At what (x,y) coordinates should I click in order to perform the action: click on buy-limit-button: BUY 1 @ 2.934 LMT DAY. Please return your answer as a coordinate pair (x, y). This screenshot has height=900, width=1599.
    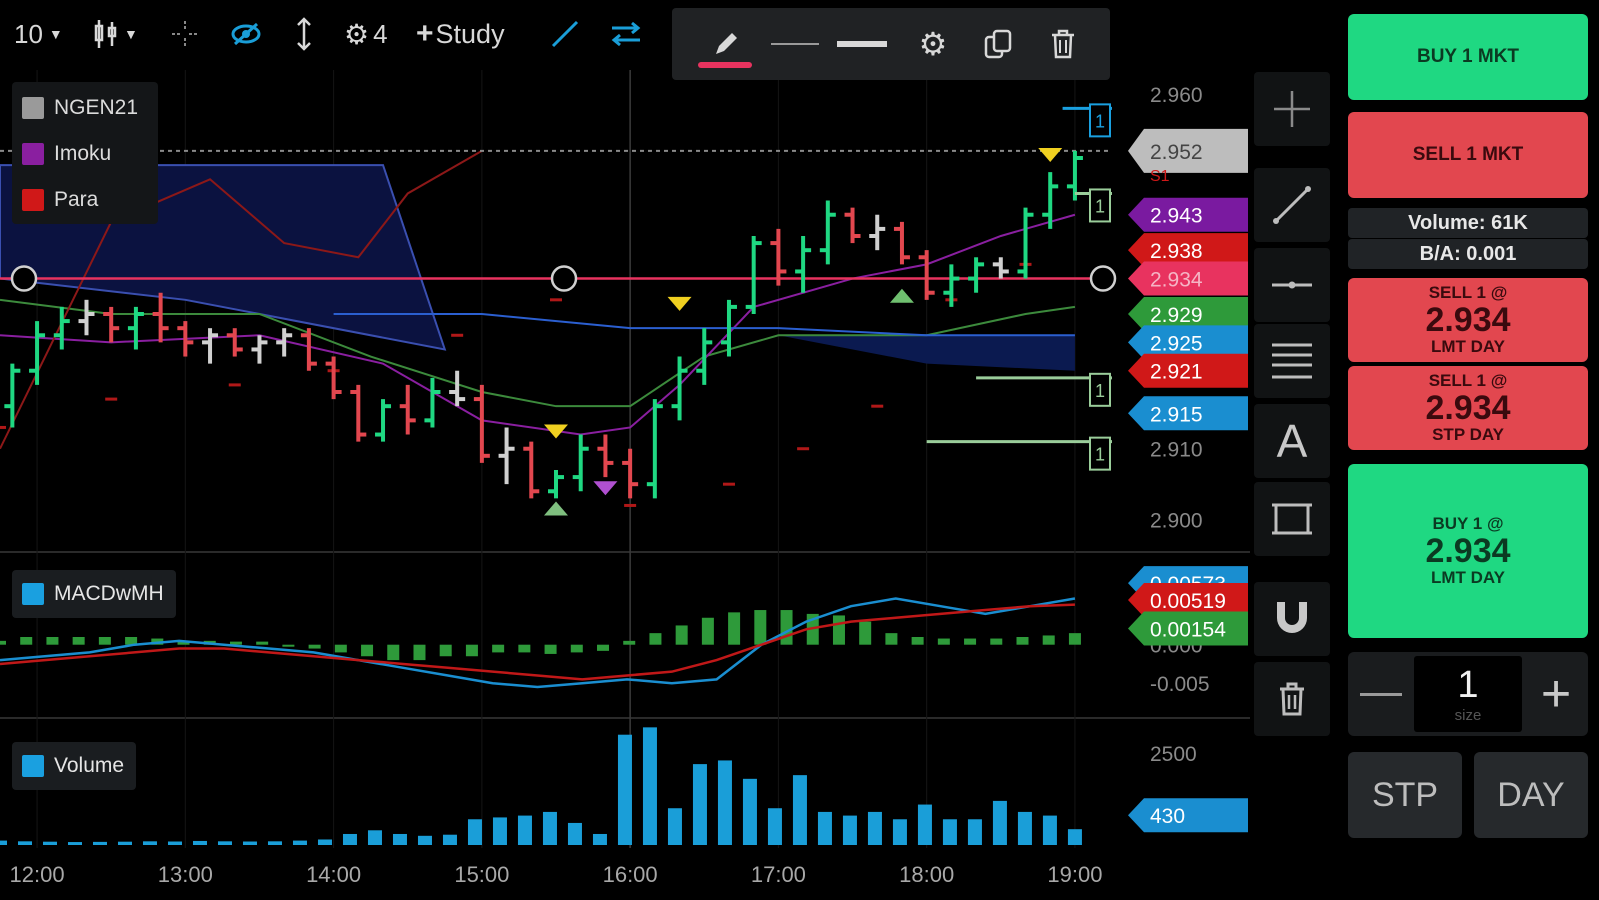
    Looking at the image, I should click on (1468, 551).